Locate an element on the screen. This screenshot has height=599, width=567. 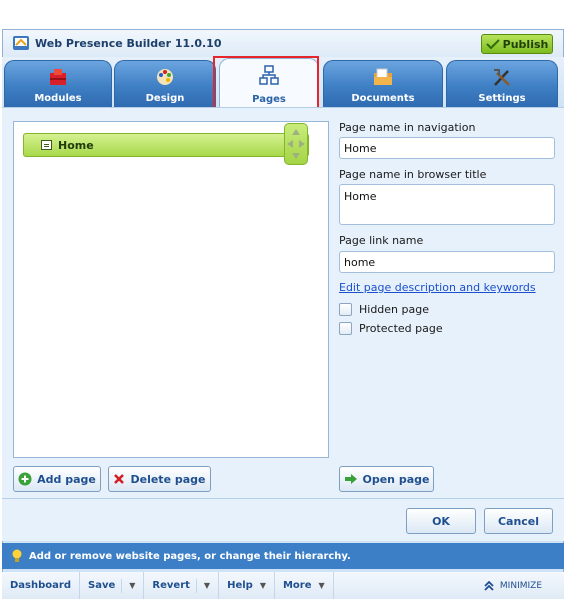
publish-button: Publish is located at coordinates (517, 44).